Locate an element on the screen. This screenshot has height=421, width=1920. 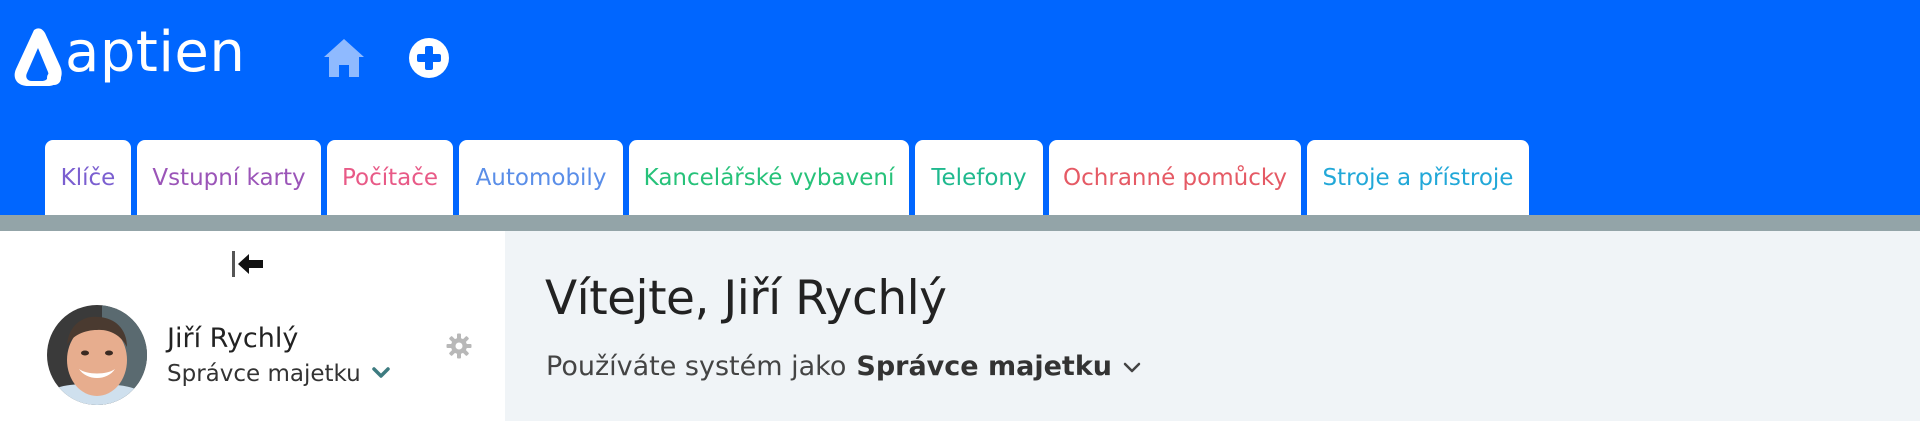
role-prefix: Používáte systém jako is located at coordinates (696, 366).